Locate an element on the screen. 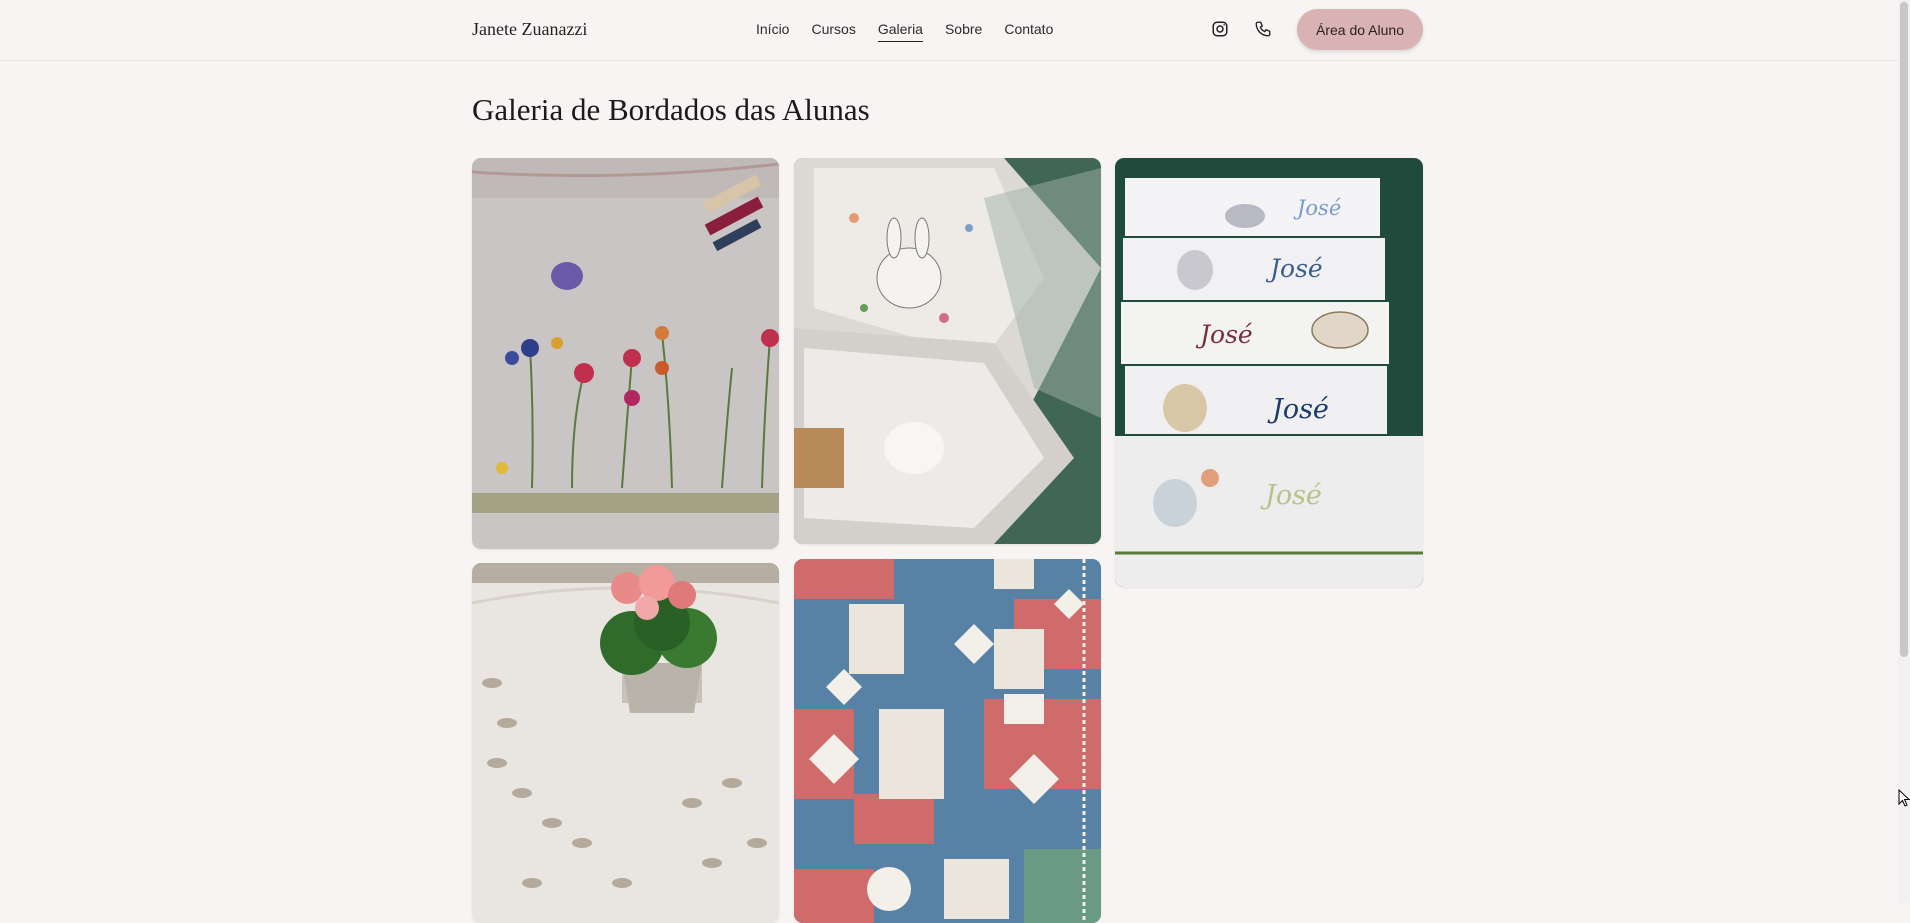 The image size is (1910, 923). bunny-embroidery-photo is located at coordinates (947, 351).